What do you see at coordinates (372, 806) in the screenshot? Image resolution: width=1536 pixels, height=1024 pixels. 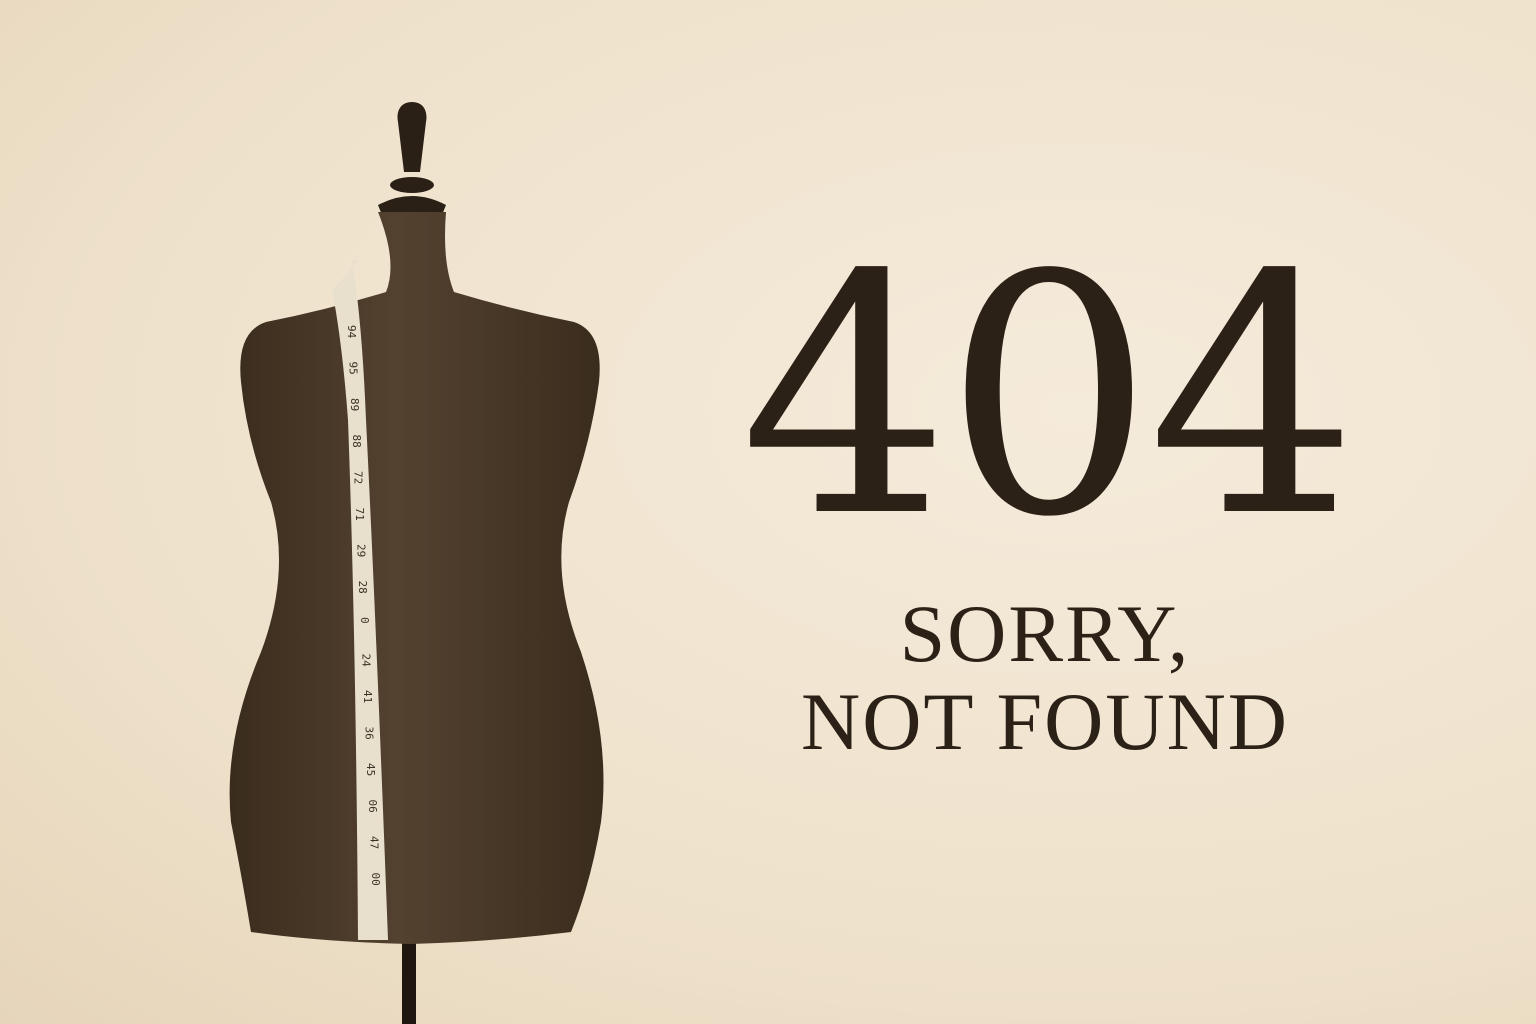 I see `tape-mark: 06` at bounding box center [372, 806].